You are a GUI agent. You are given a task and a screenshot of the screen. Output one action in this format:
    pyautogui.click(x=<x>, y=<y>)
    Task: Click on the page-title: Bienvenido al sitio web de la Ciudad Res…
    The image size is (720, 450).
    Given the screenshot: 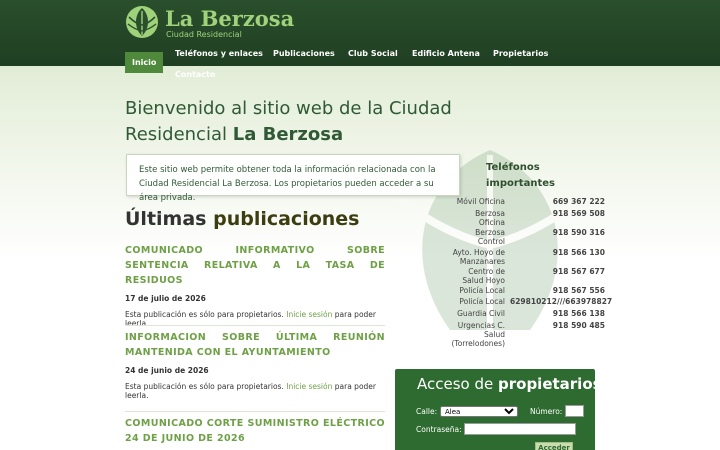 What is the action you would take?
    pyautogui.click(x=335, y=122)
    